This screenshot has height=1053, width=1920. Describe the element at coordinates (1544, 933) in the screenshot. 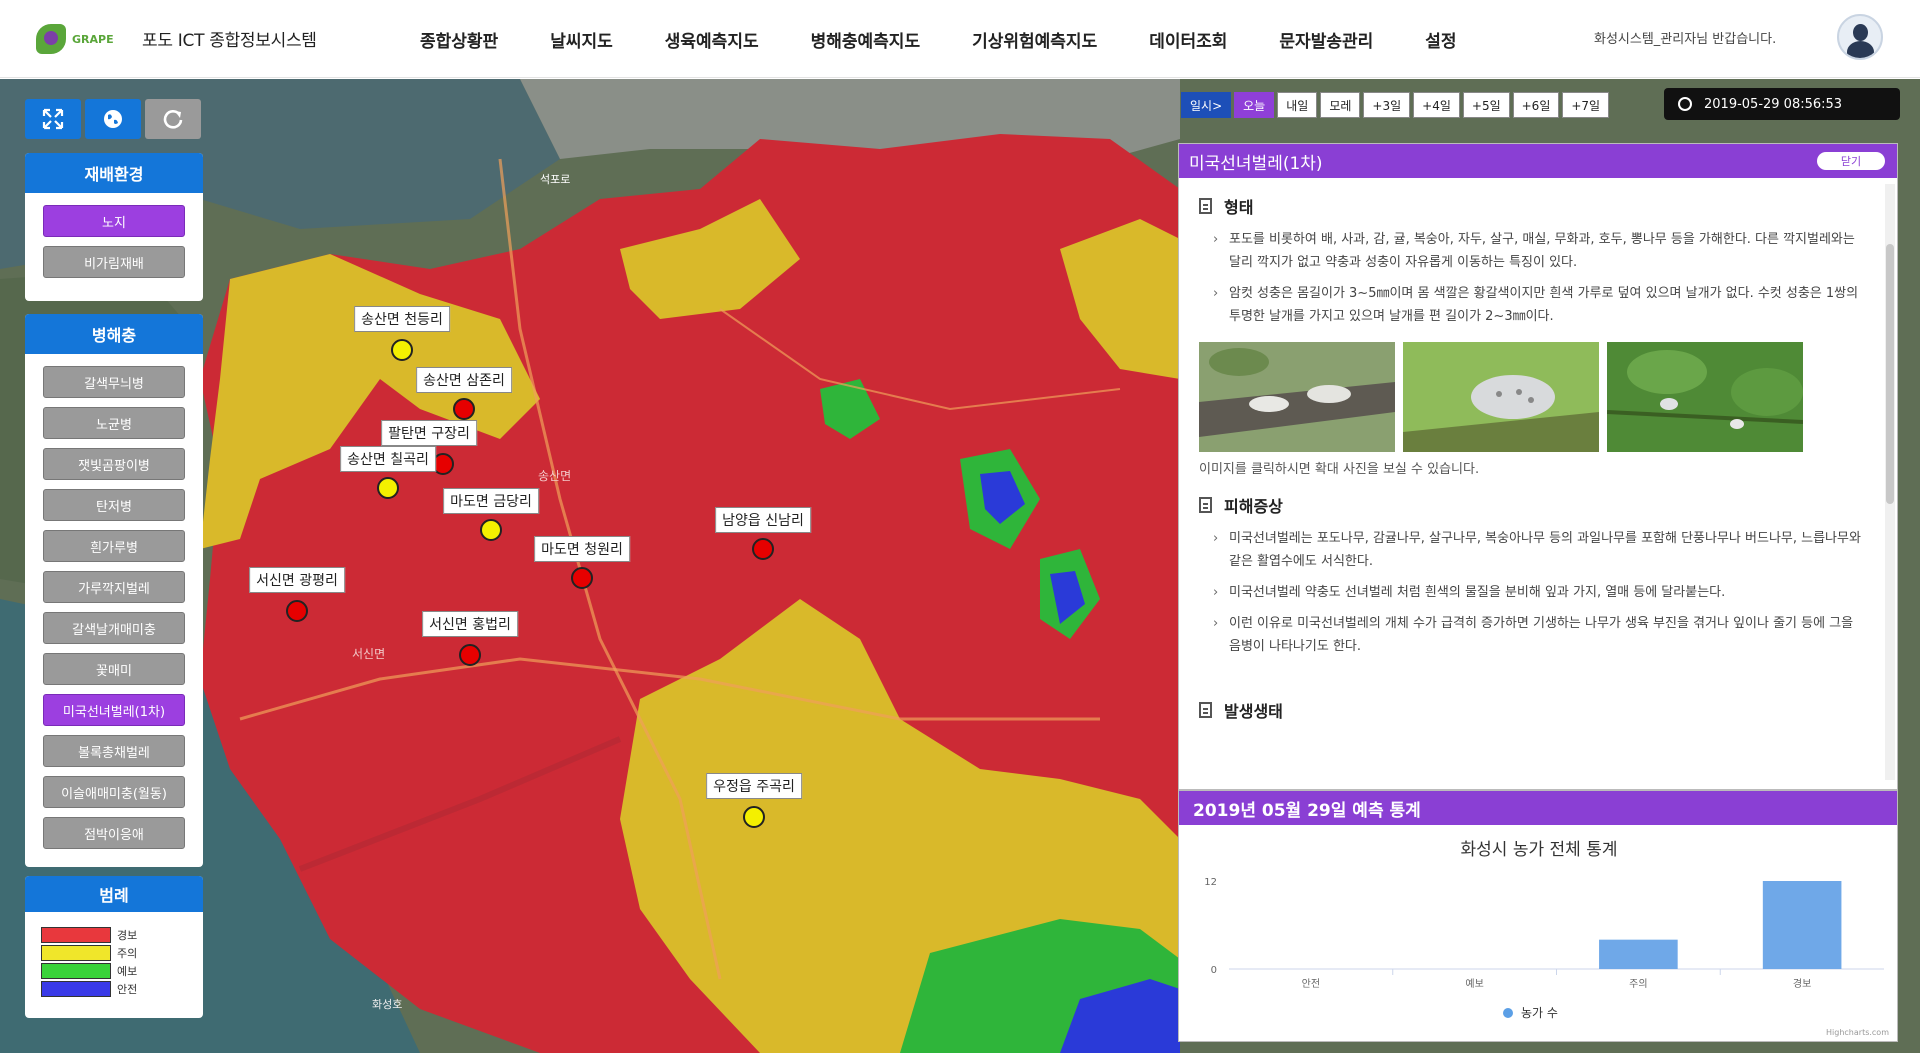

I see `farm-stats-chart: 0 12 안전 예보 주의 경보` at that location.